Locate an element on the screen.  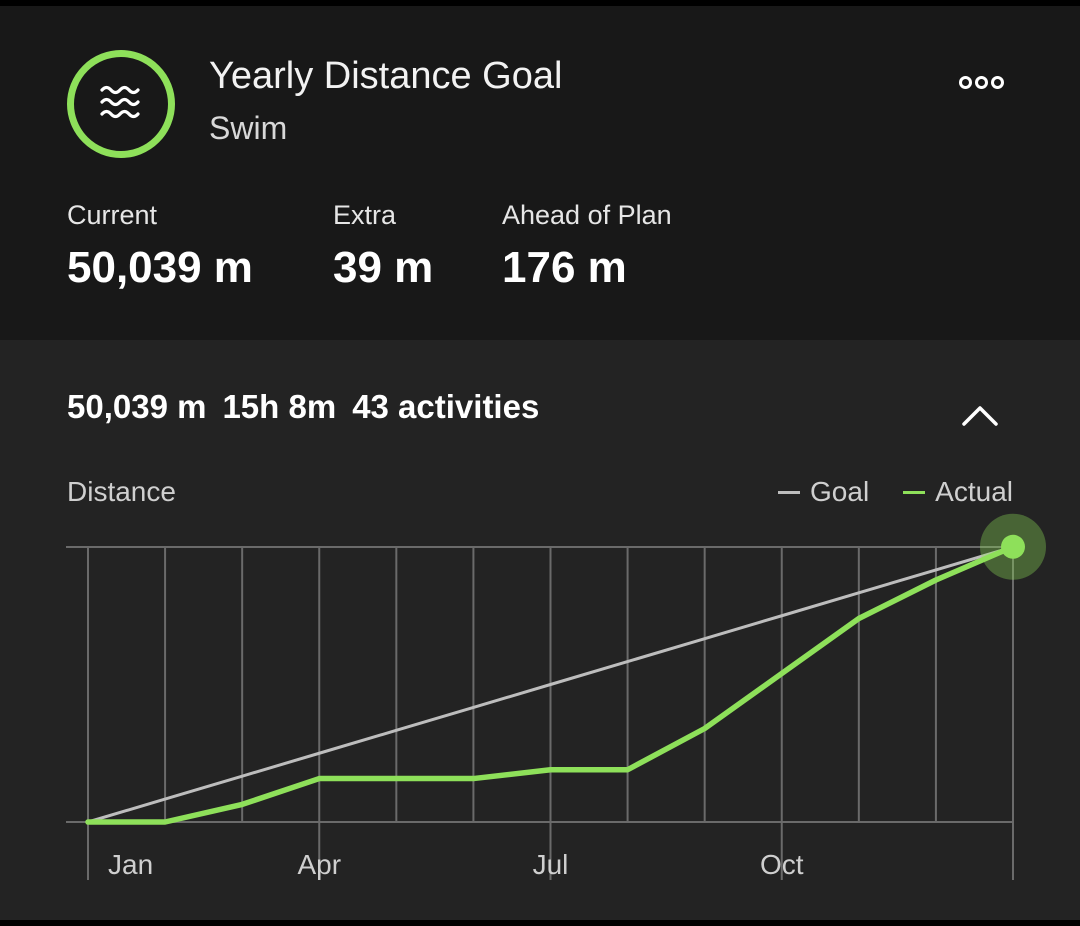
x-tick-label: Jul is located at coordinates (551, 864).